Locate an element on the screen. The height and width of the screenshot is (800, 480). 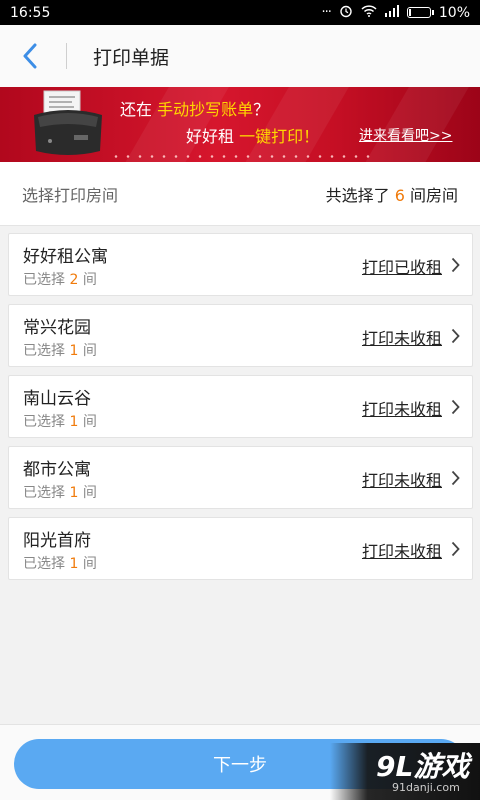
estate-name: 都市公寓 is located at coordinates (57, 470).